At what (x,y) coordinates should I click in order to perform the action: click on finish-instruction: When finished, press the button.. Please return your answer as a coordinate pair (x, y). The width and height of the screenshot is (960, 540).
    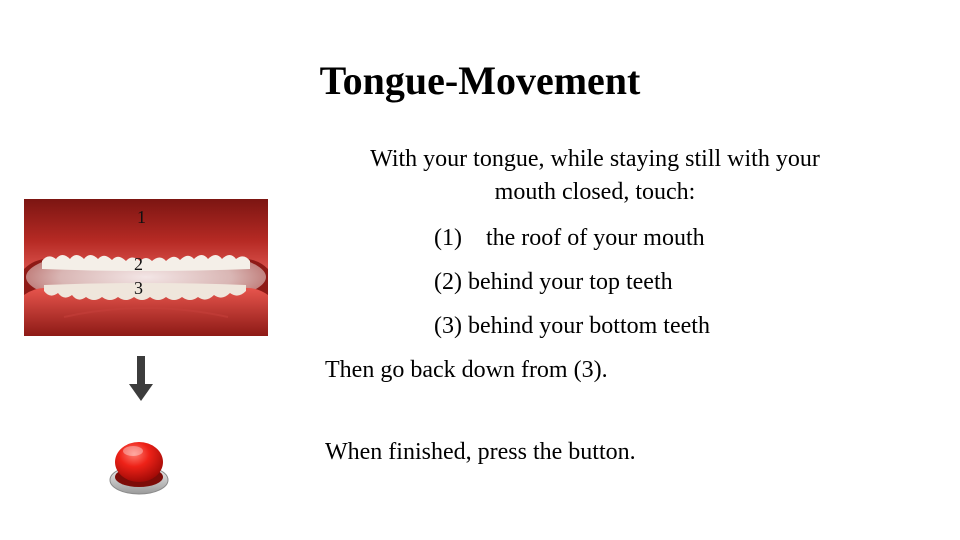
    Looking at the image, I should click on (480, 452).